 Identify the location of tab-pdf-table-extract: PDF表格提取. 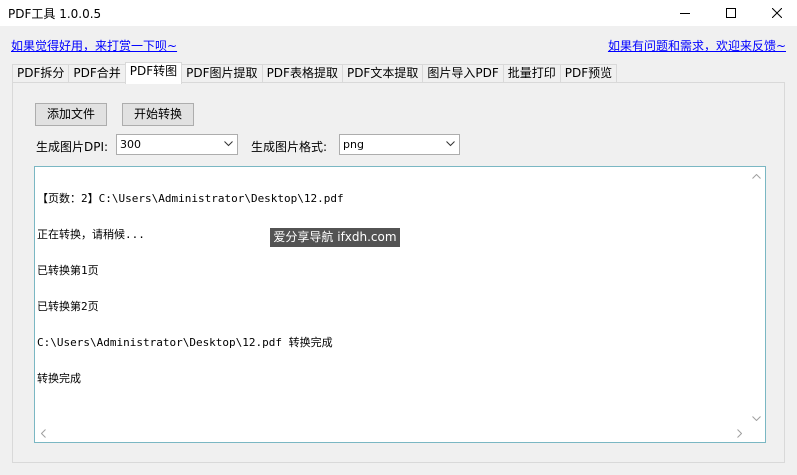
(302, 73).